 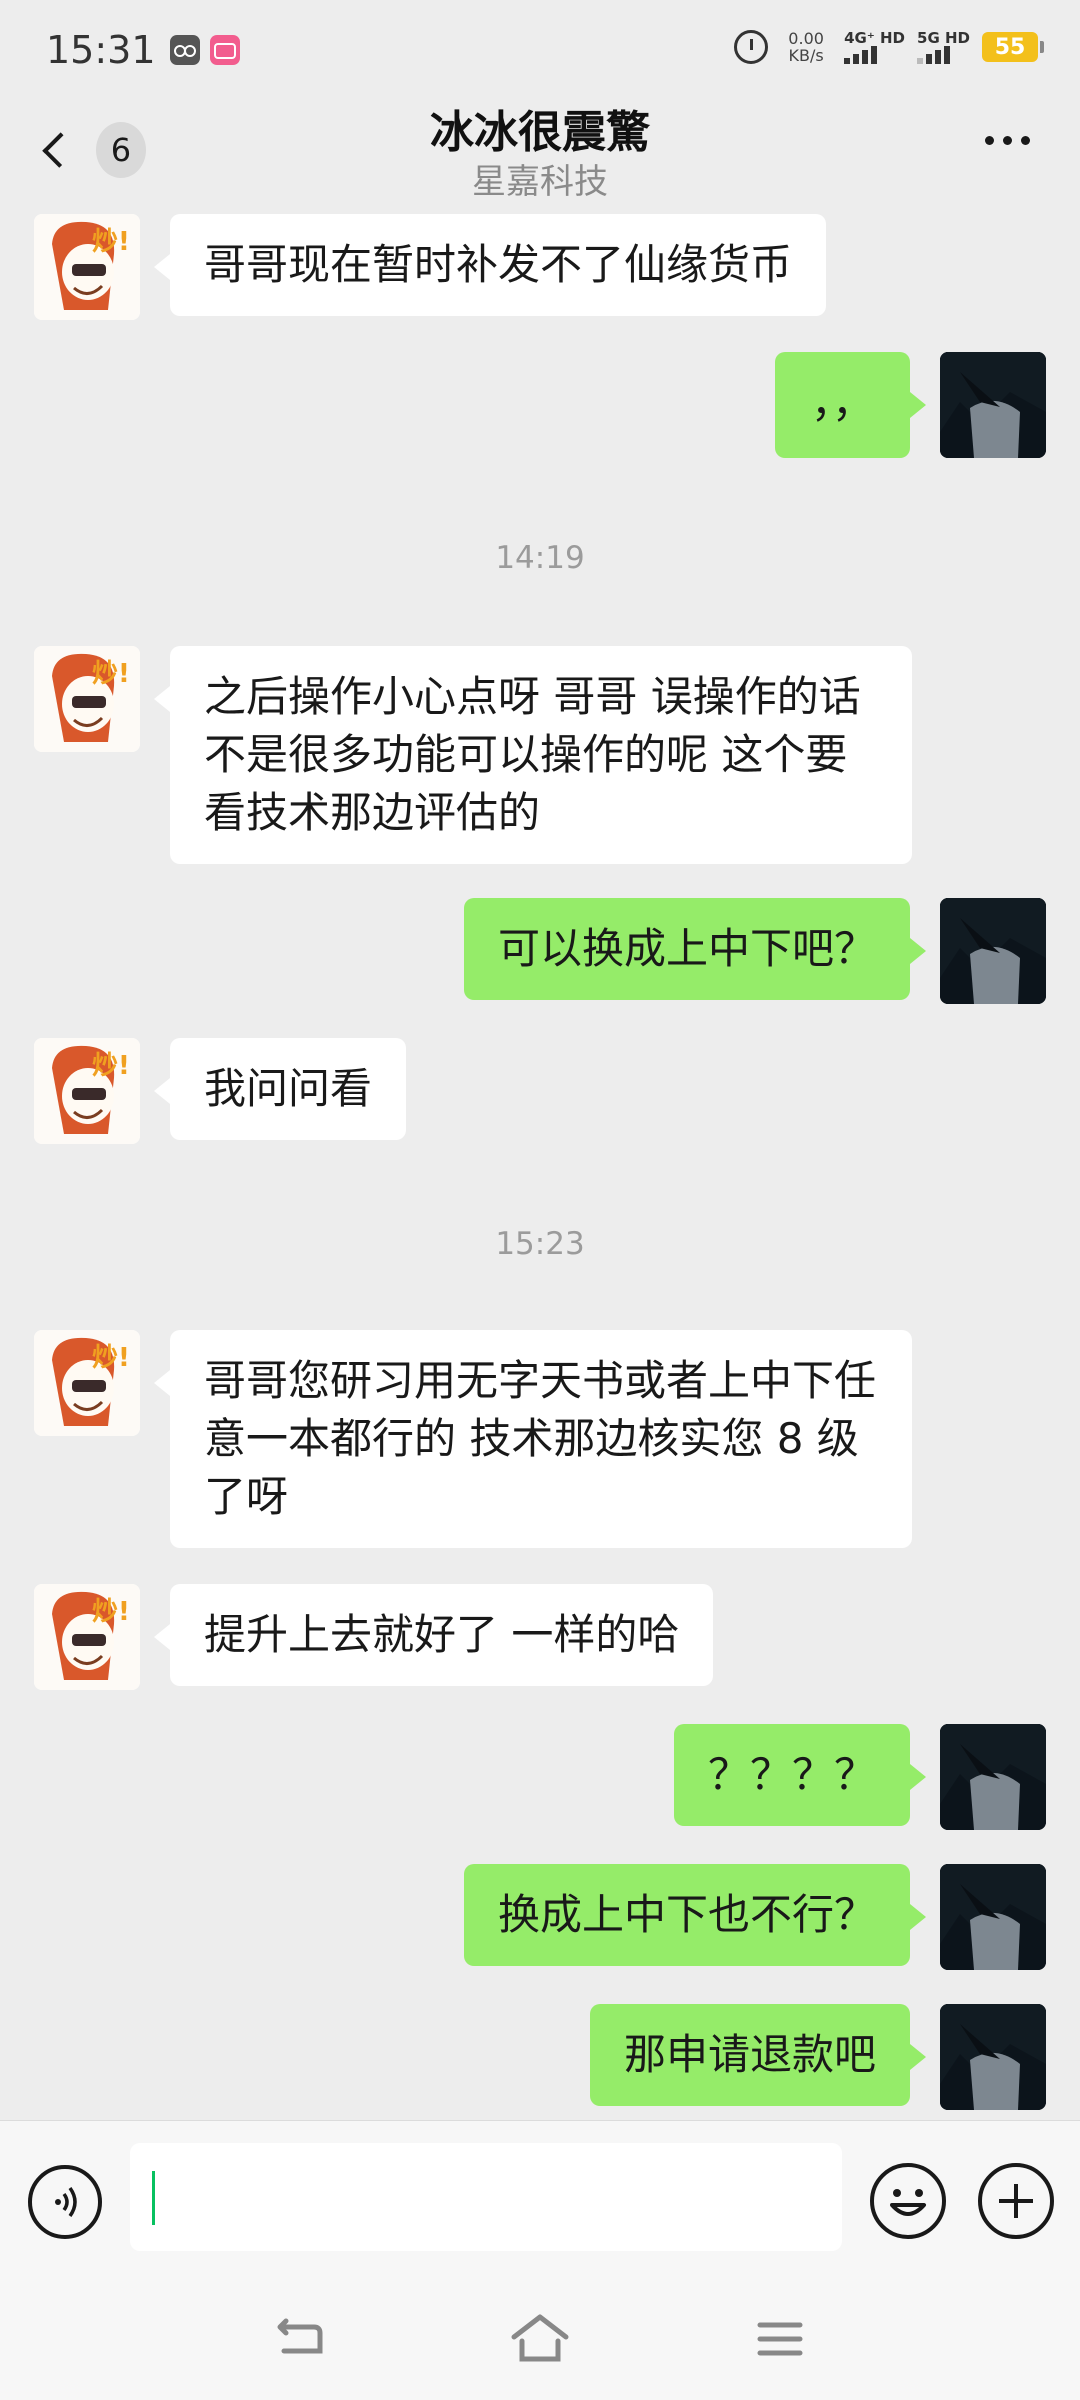 I want to click on text-cursor, so click(x=153, y=2198).